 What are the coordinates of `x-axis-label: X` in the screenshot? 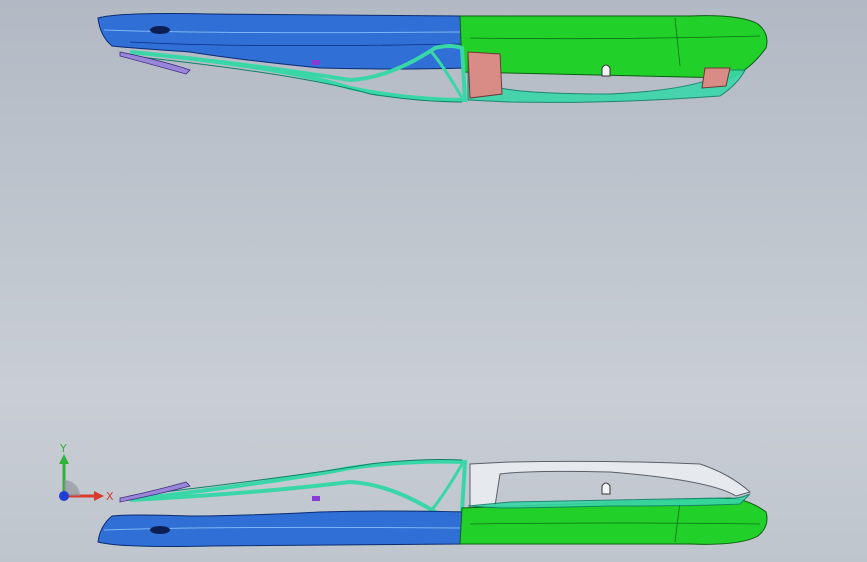 It's located at (110, 496).